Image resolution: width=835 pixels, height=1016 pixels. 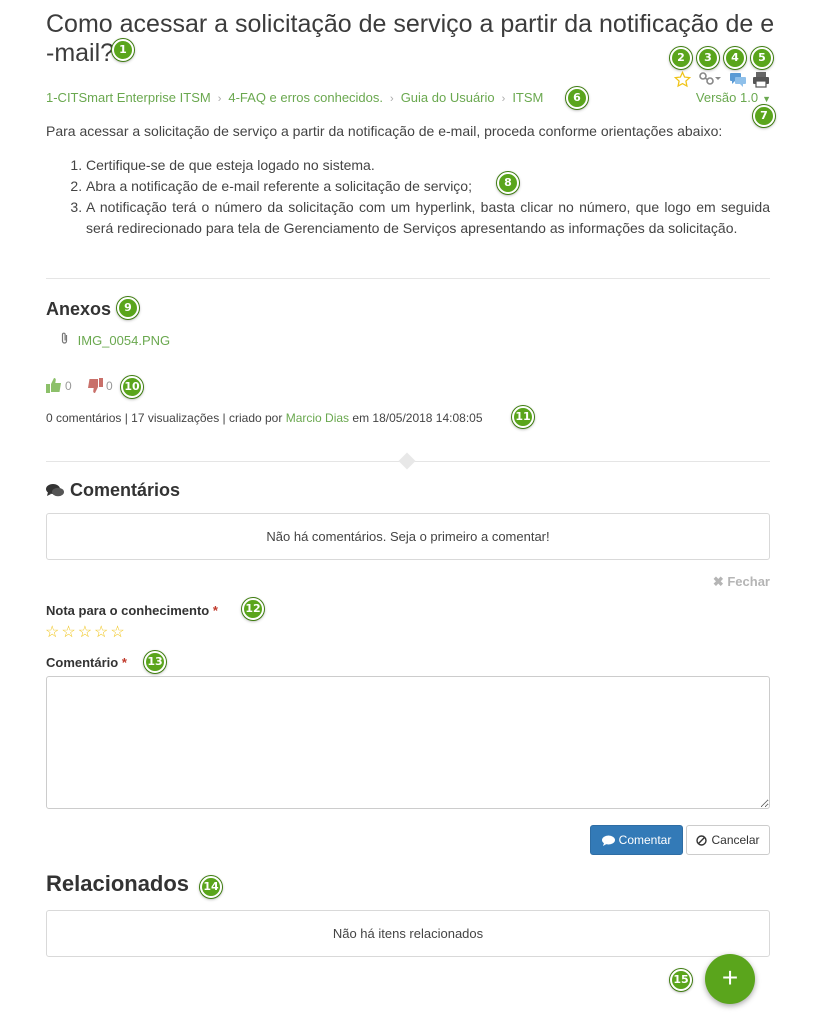 I want to click on close-comment-form-button: ✖ Fechar, so click(x=741, y=582).